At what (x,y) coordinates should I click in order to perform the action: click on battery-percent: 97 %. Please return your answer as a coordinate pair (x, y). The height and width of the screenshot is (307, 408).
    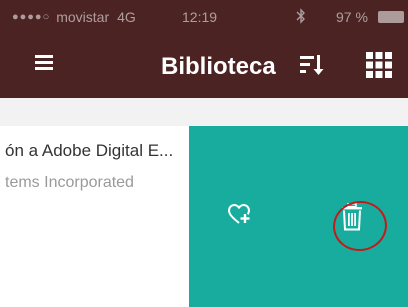
    Looking at the image, I should click on (352, 17).